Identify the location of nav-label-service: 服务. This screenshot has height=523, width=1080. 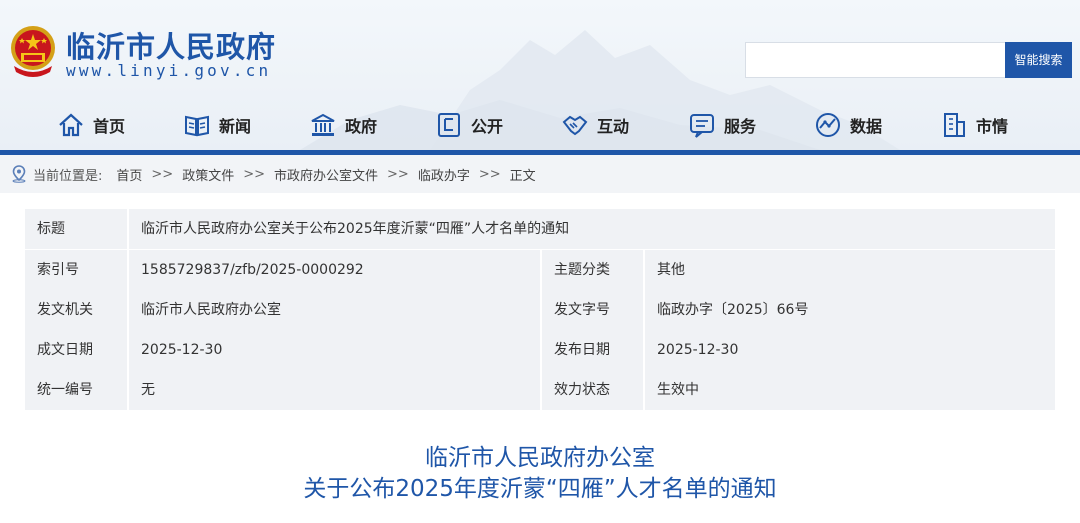
(740, 126).